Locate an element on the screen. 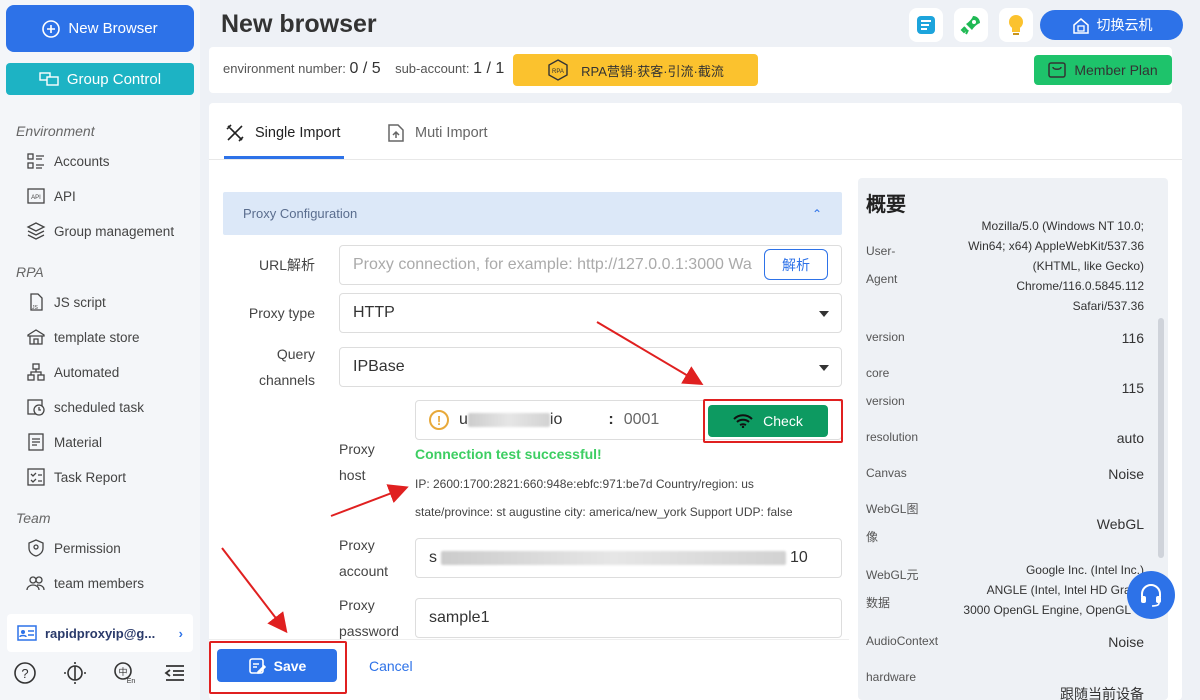 Image resolution: width=1200 pixels, height=700 pixels. sidebar-item-label: team members is located at coordinates (99, 583).